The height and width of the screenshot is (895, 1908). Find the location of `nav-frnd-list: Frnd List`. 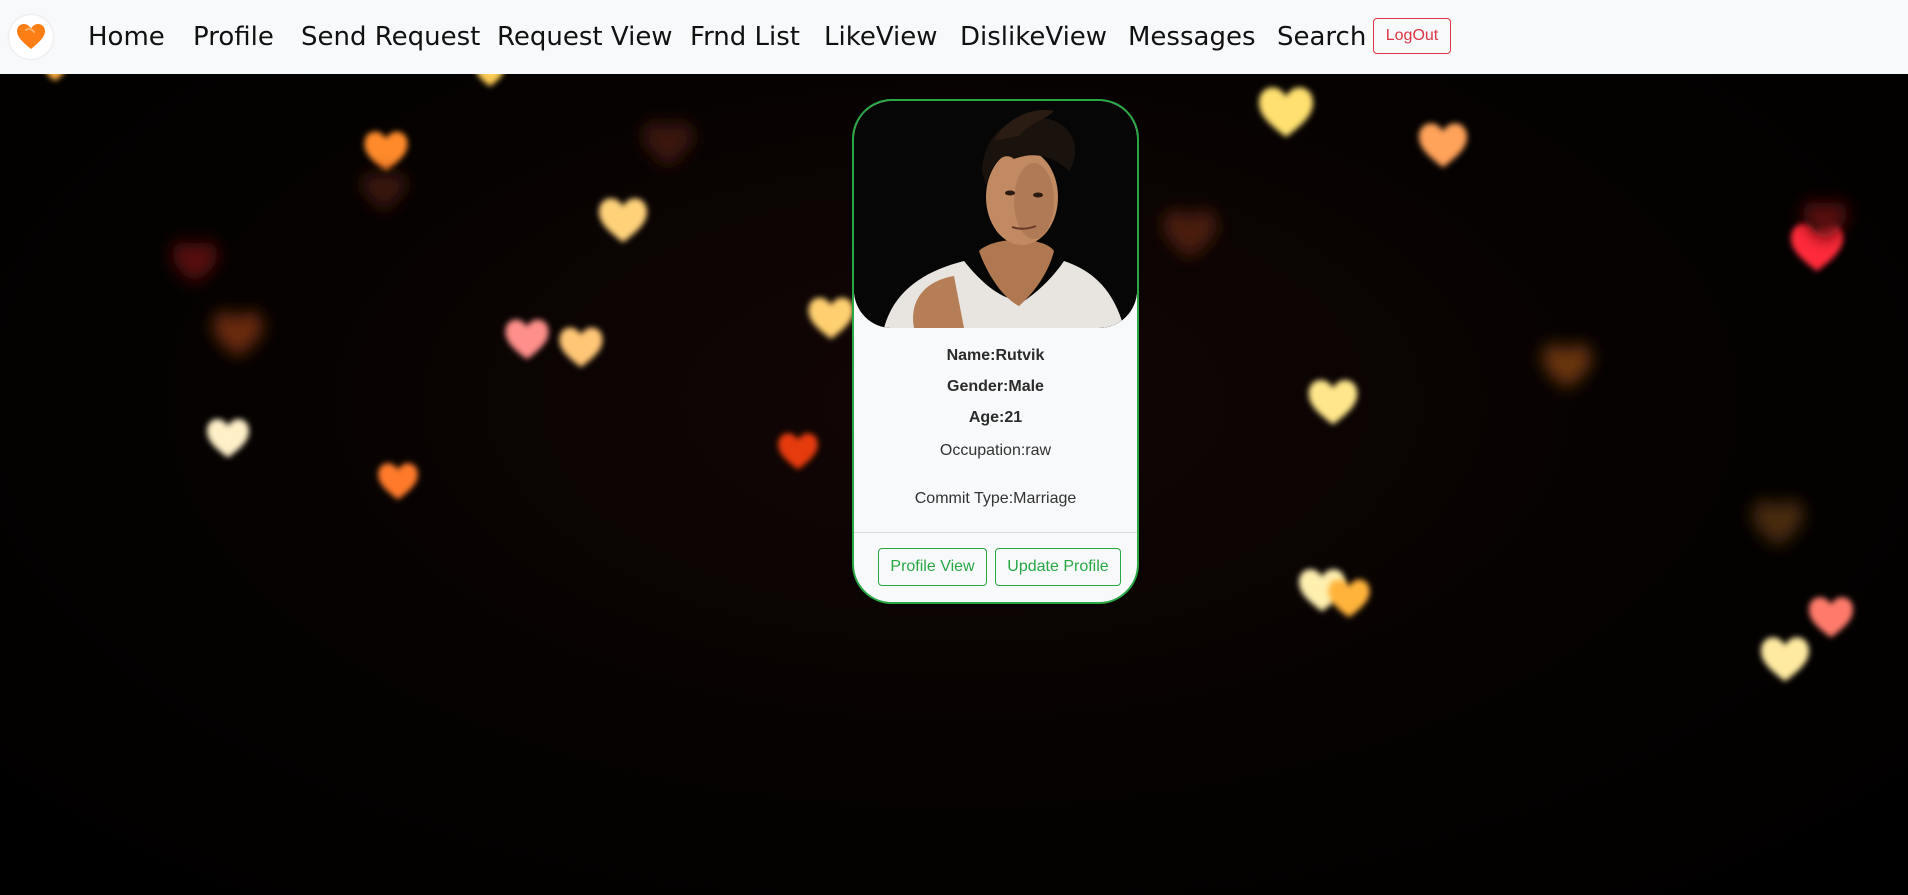

nav-frnd-list: Frnd List is located at coordinates (745, 37).